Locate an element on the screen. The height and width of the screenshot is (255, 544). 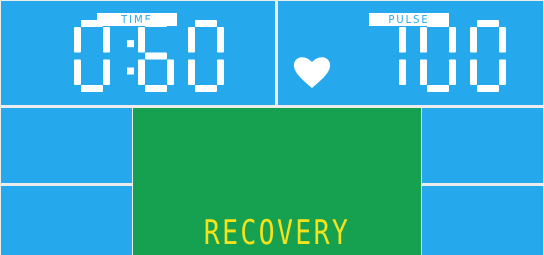
right-lower-panel is located at coordinates (482, 220).